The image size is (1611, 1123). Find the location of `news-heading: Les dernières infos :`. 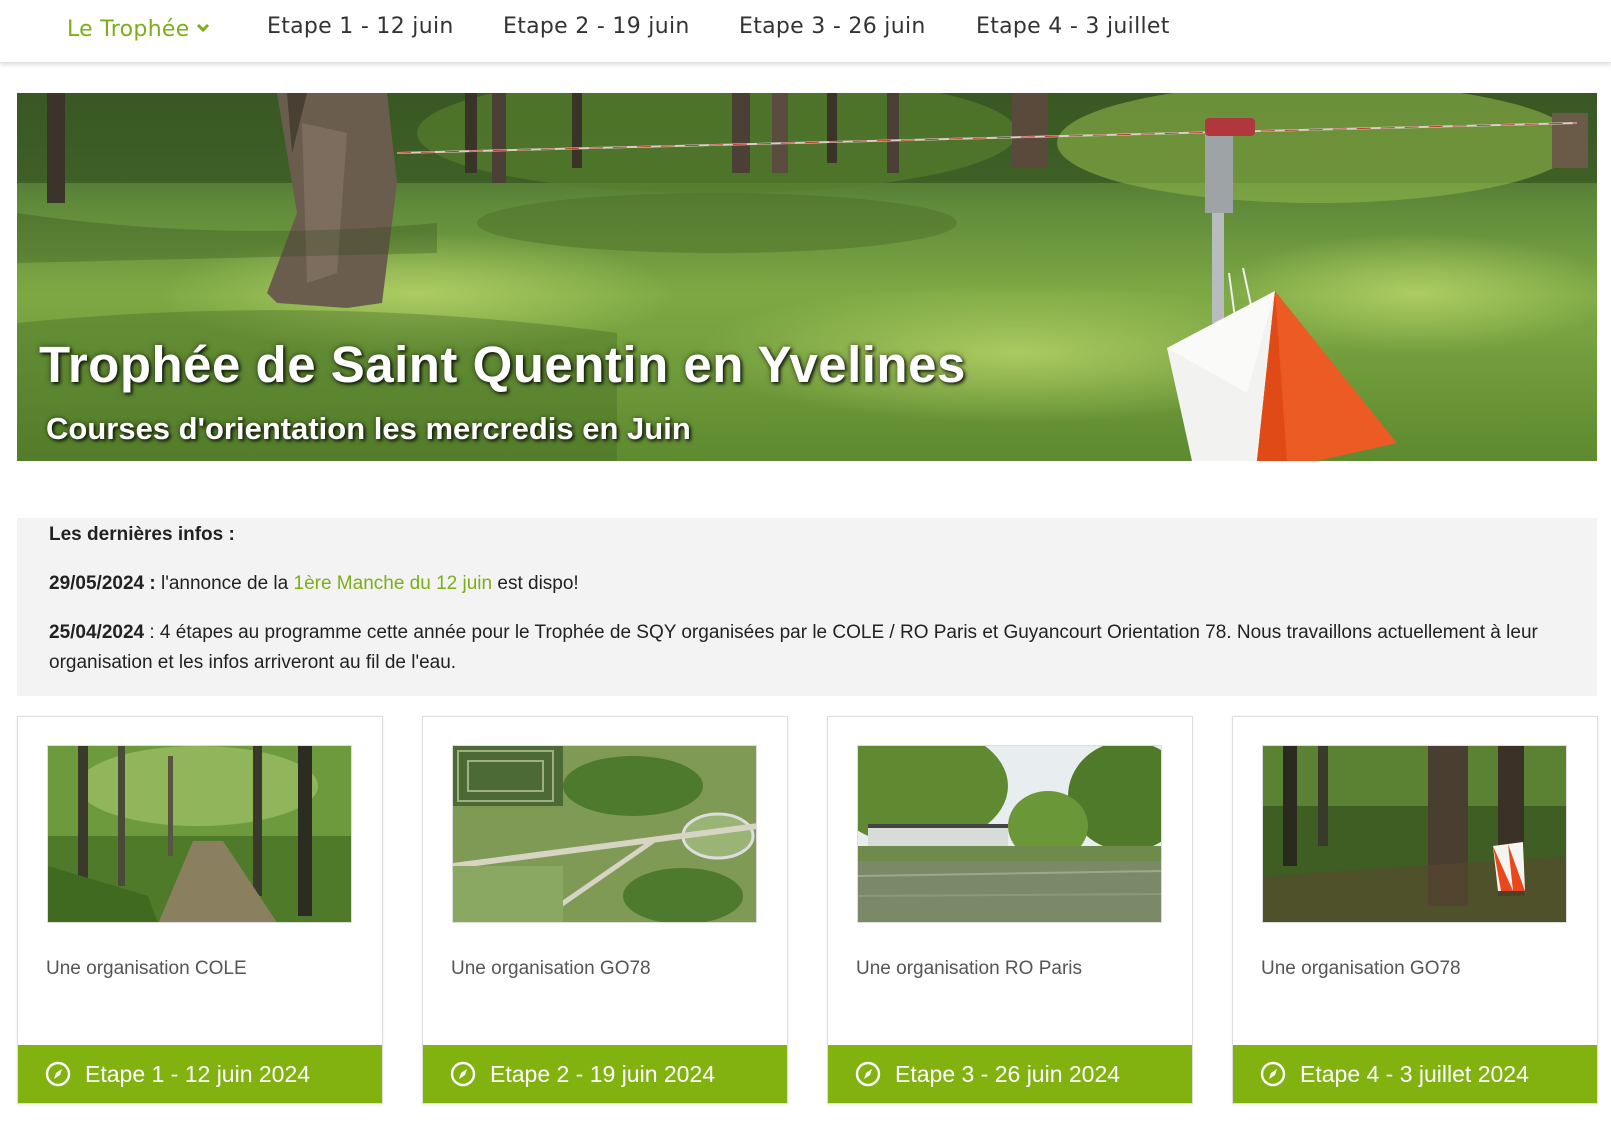

news-heading: Les dernières infos : is located at coordinates (142, 534).